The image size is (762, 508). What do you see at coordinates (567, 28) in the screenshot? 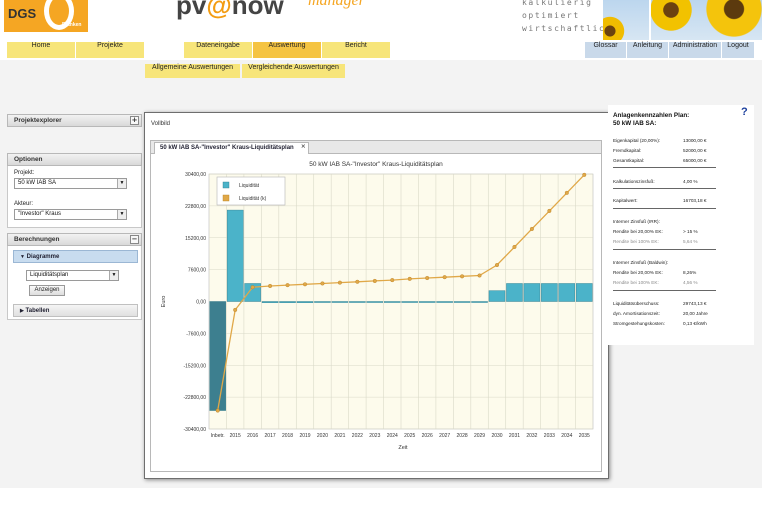
I see `tagline-line: wirtschaftlich` at bounding box center [567, 28].